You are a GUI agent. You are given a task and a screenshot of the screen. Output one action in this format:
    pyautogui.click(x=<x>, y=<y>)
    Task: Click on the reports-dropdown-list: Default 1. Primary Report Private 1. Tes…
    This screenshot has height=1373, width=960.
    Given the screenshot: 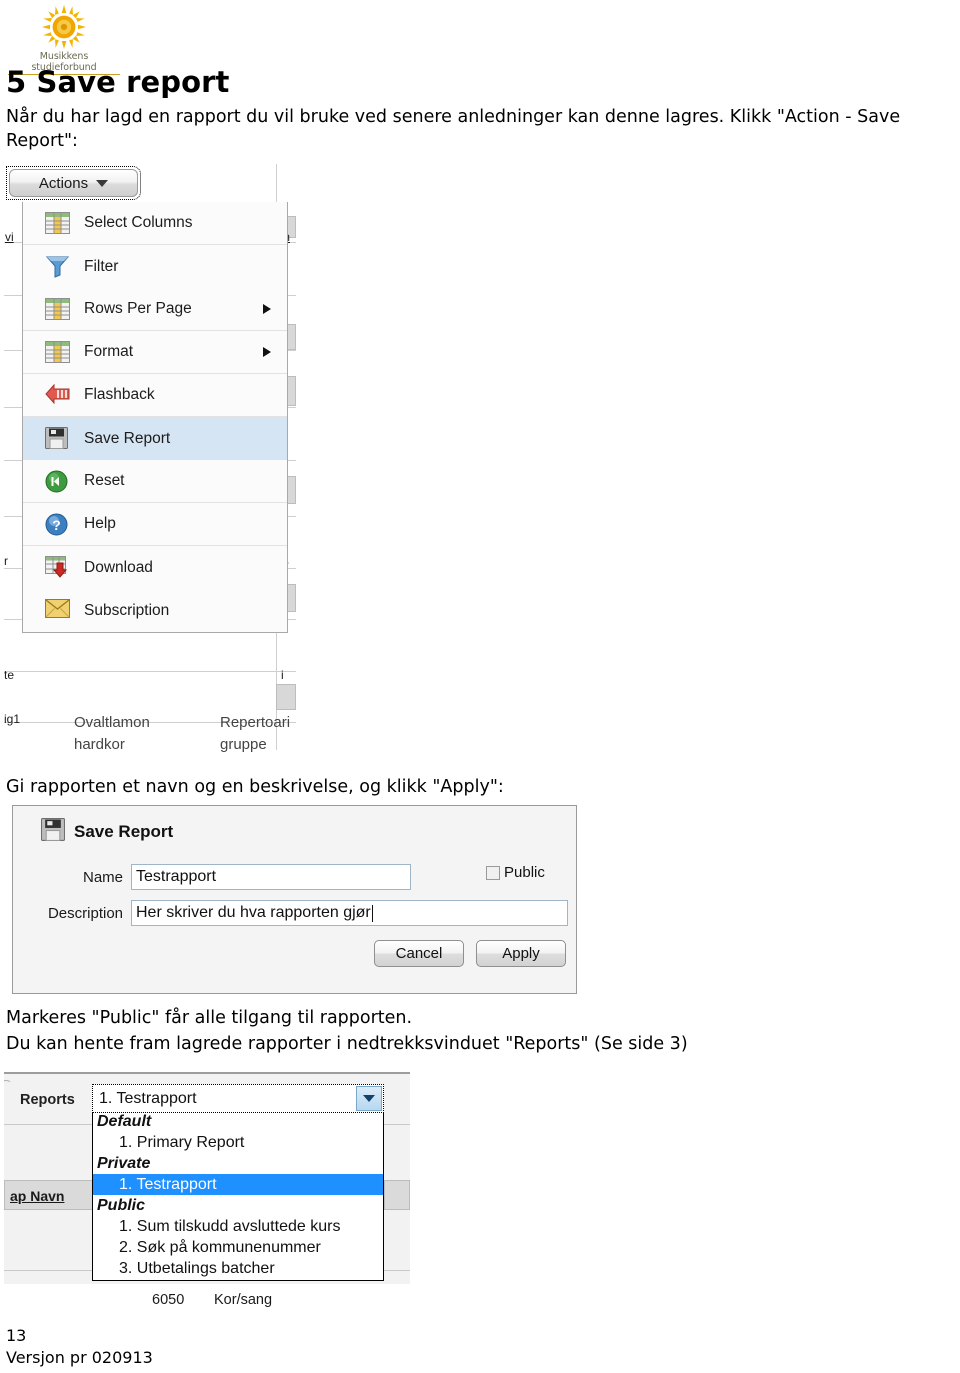 What is the action you would take?
    pyautogui.click(x=238, y=1195)
    